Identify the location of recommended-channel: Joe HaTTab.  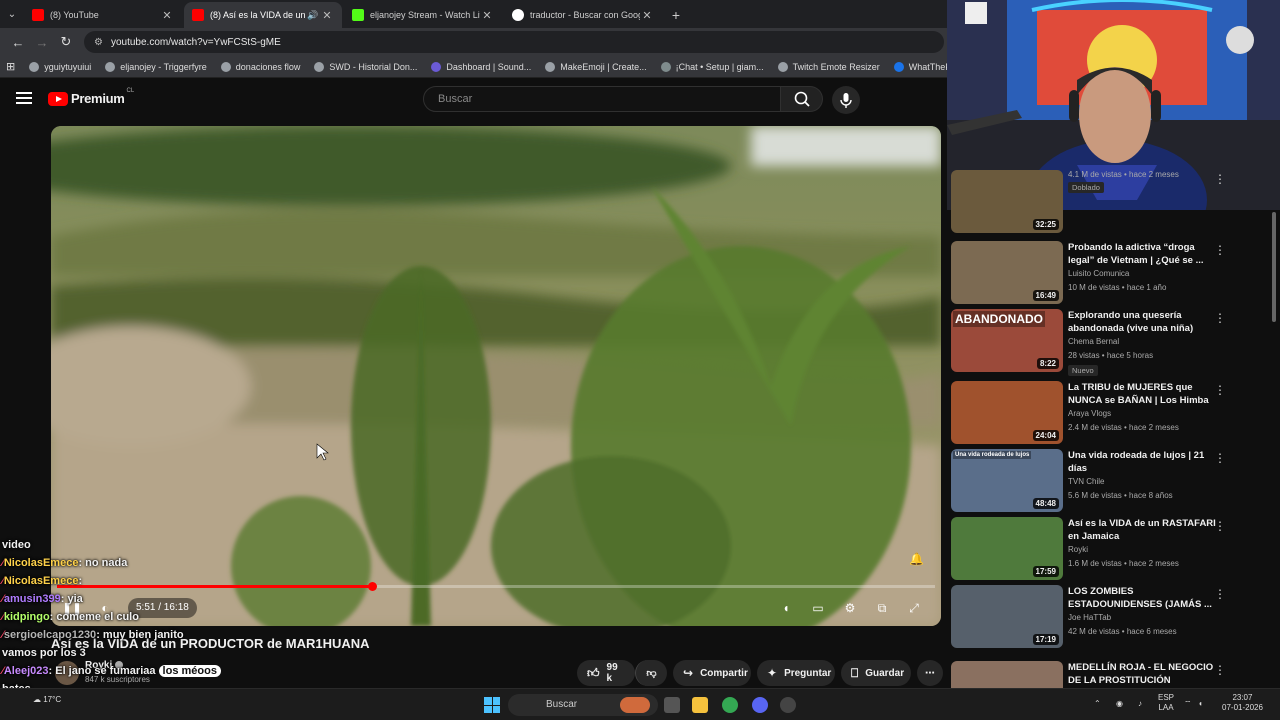
(1089, 617).